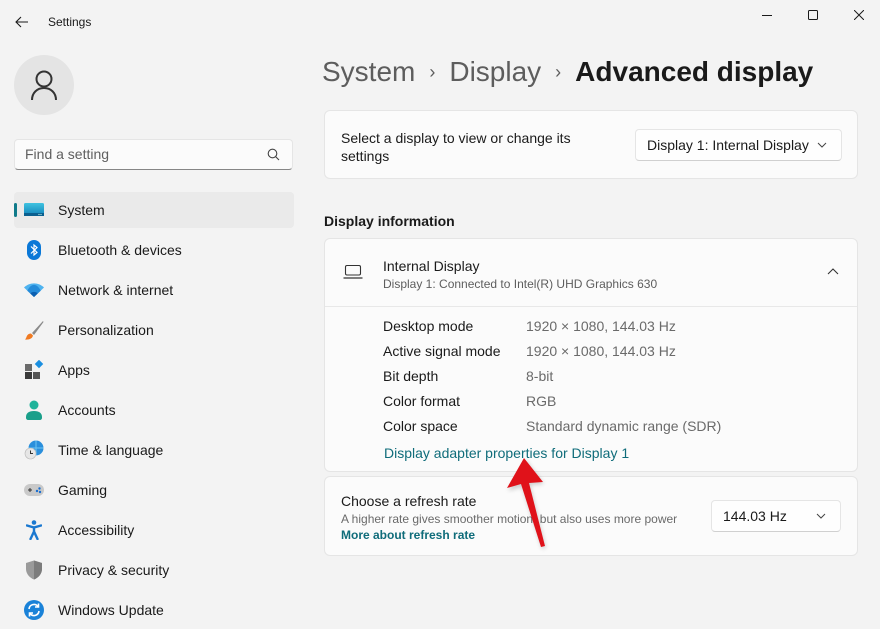 This screenshot has width=880, height=629. What do you see at coordinates (87, 410) in the screenshot?
I see `sidebar-item-label: Accounts` at bounding box center [87, 410].